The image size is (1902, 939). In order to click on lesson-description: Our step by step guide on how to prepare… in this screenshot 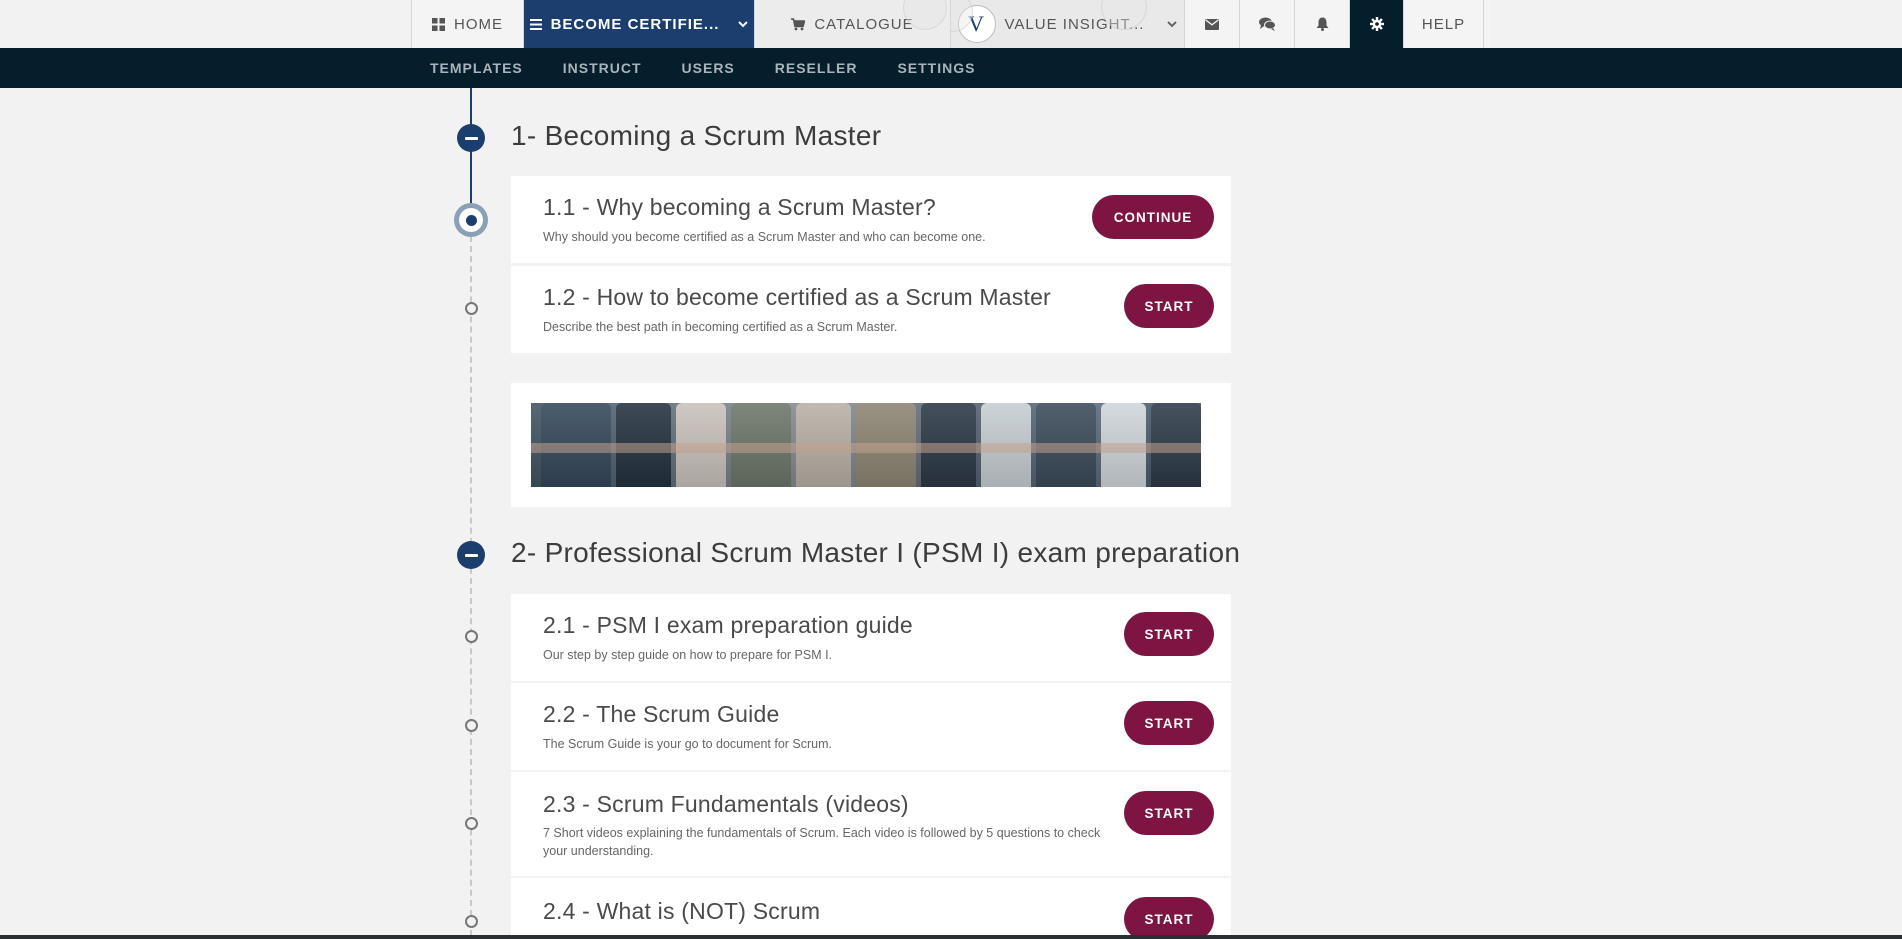, I will do `click(688, 655)`.